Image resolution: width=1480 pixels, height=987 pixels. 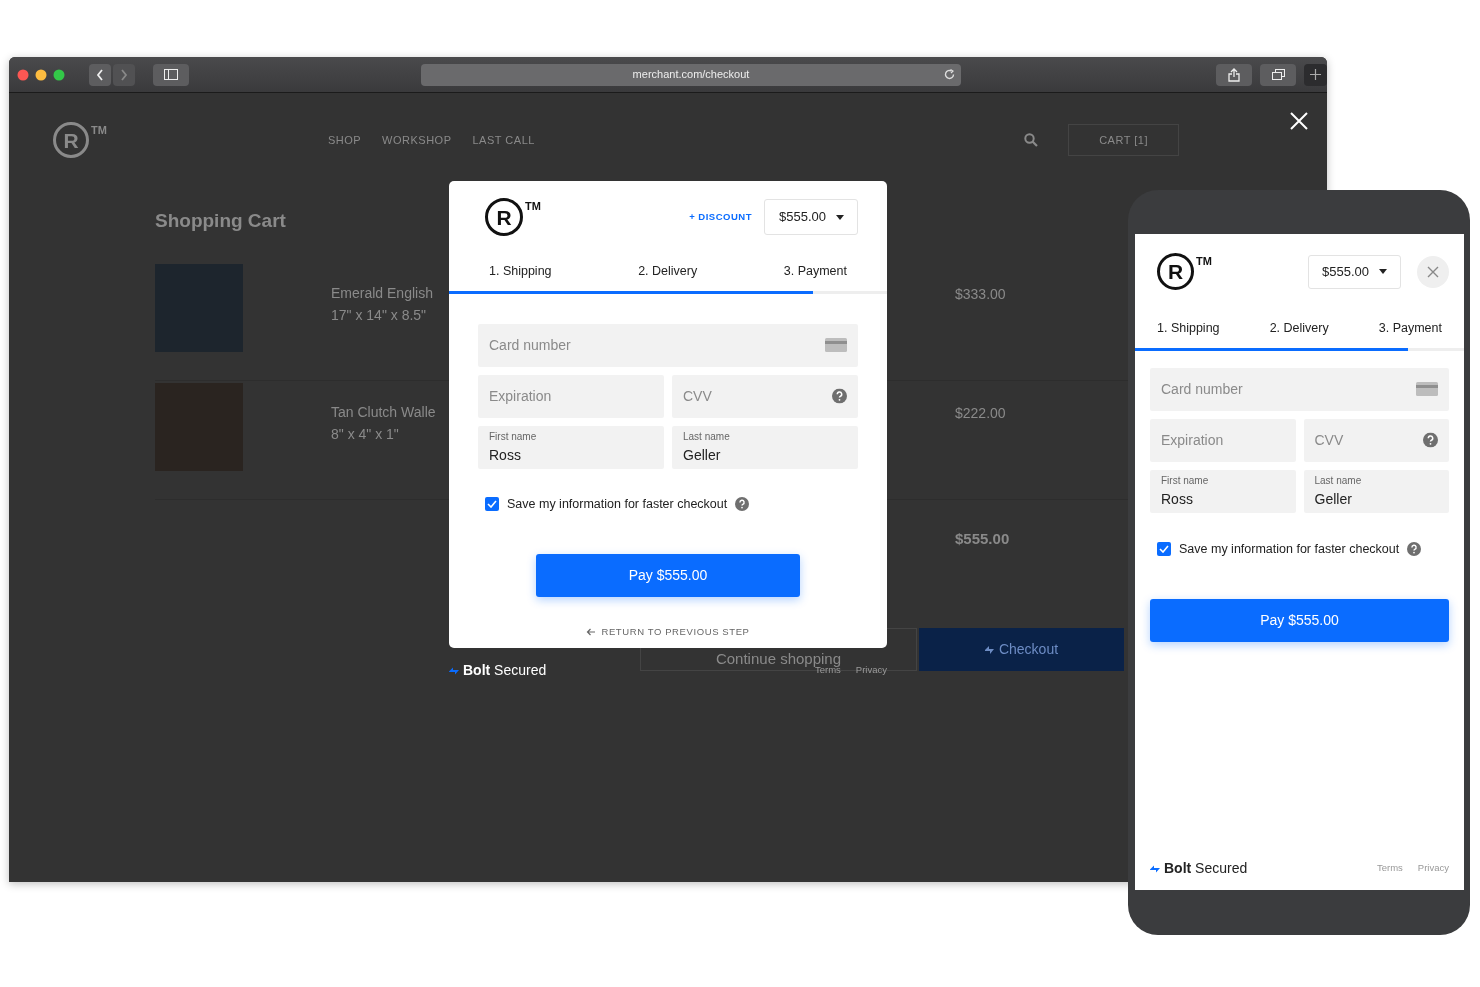 I want to click on new-tab-button, so click(x=1315, y=74).